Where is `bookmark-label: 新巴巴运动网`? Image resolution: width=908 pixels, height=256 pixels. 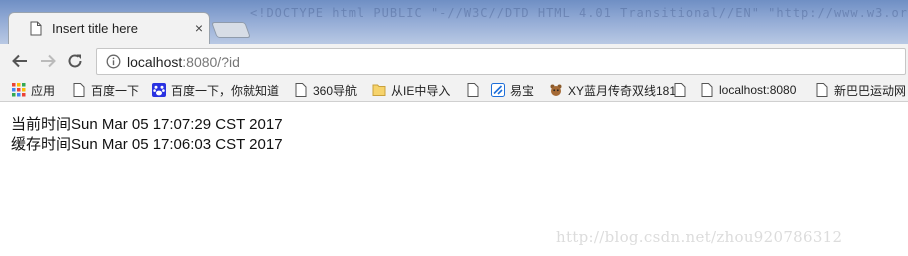 bookmark-label: 新巴巴运动网 is located at coordinates (870, 90).